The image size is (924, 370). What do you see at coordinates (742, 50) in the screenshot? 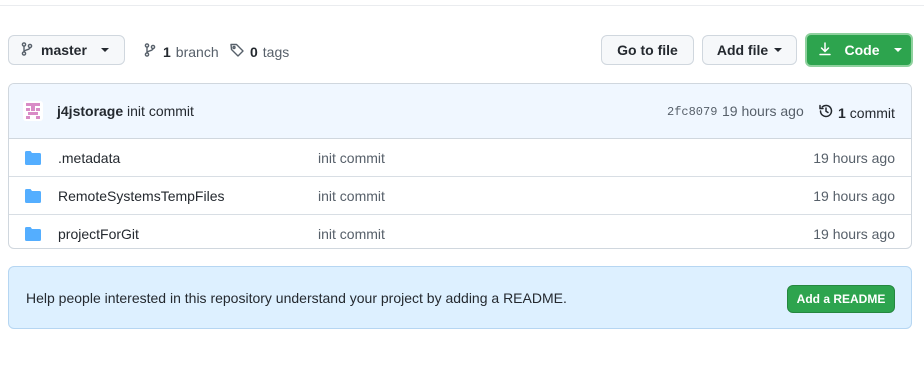
I see `add-file-label: Add file` at bounding box center [742, 50].